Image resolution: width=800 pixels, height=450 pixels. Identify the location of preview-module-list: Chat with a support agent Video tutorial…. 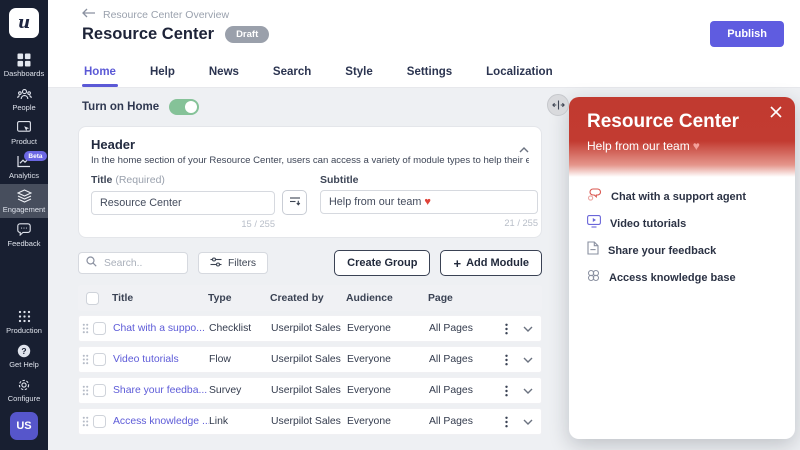
(682, 234).